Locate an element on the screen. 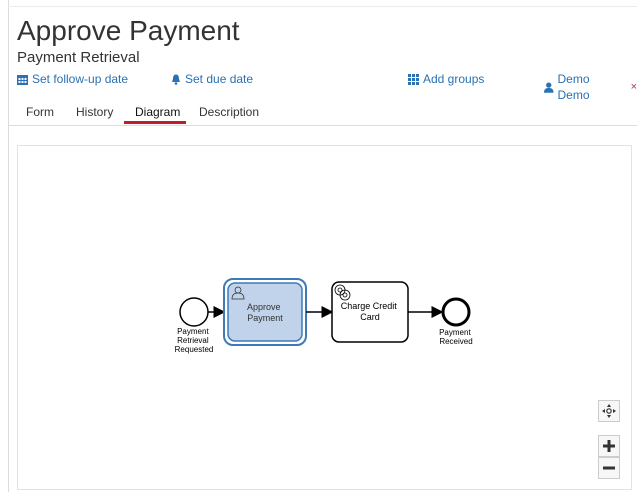 Image resolution: width=637 pixels, height=492 pixels. due-date-label: Set due date is located at coordinates (219, 79).